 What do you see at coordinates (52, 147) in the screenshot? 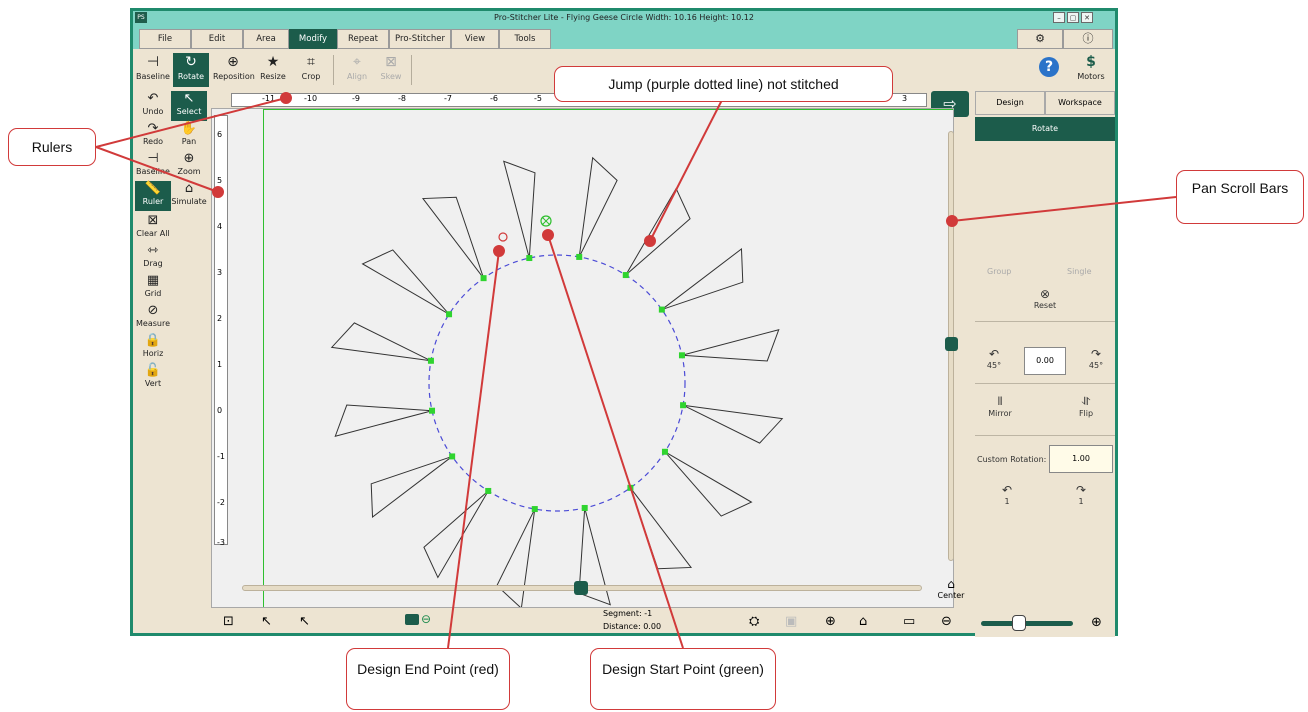
I see `callout-rulers: Rulers` at bounding box center [52, 147].